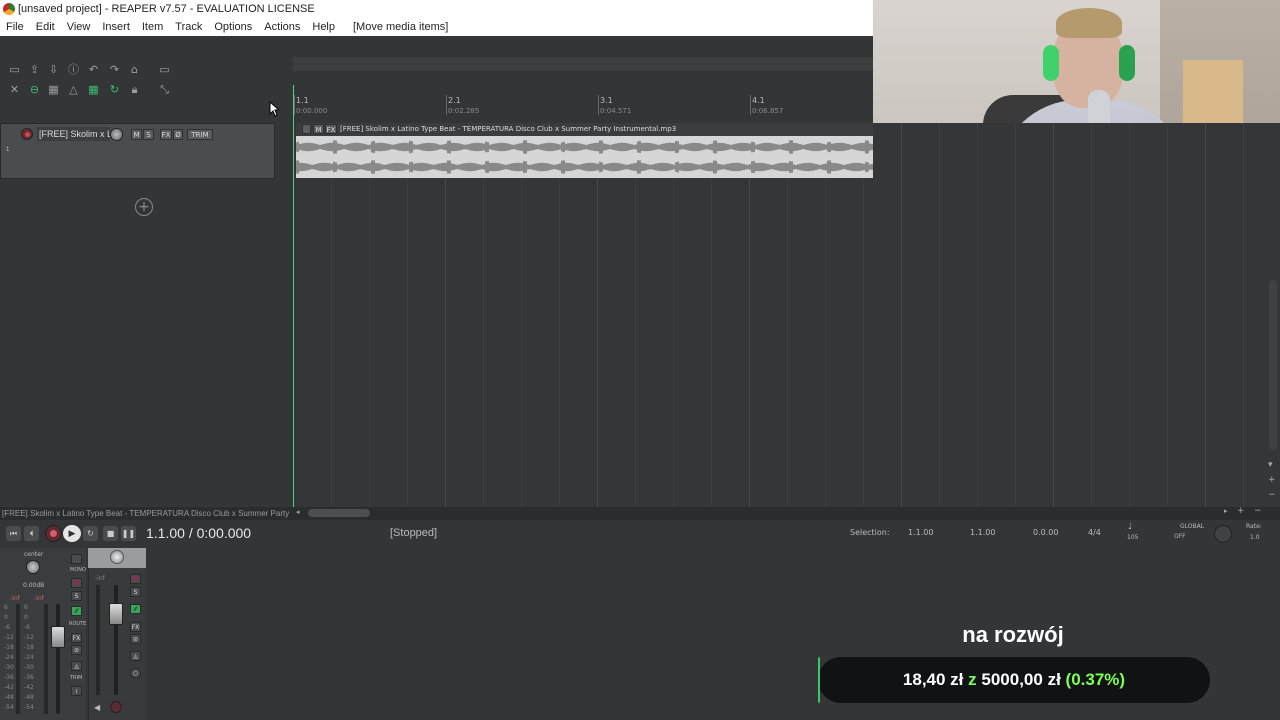 Image resolution: width=1280 pixels, height=720 pixels. I want to click on master-solo-button: S, so click(76, 596).